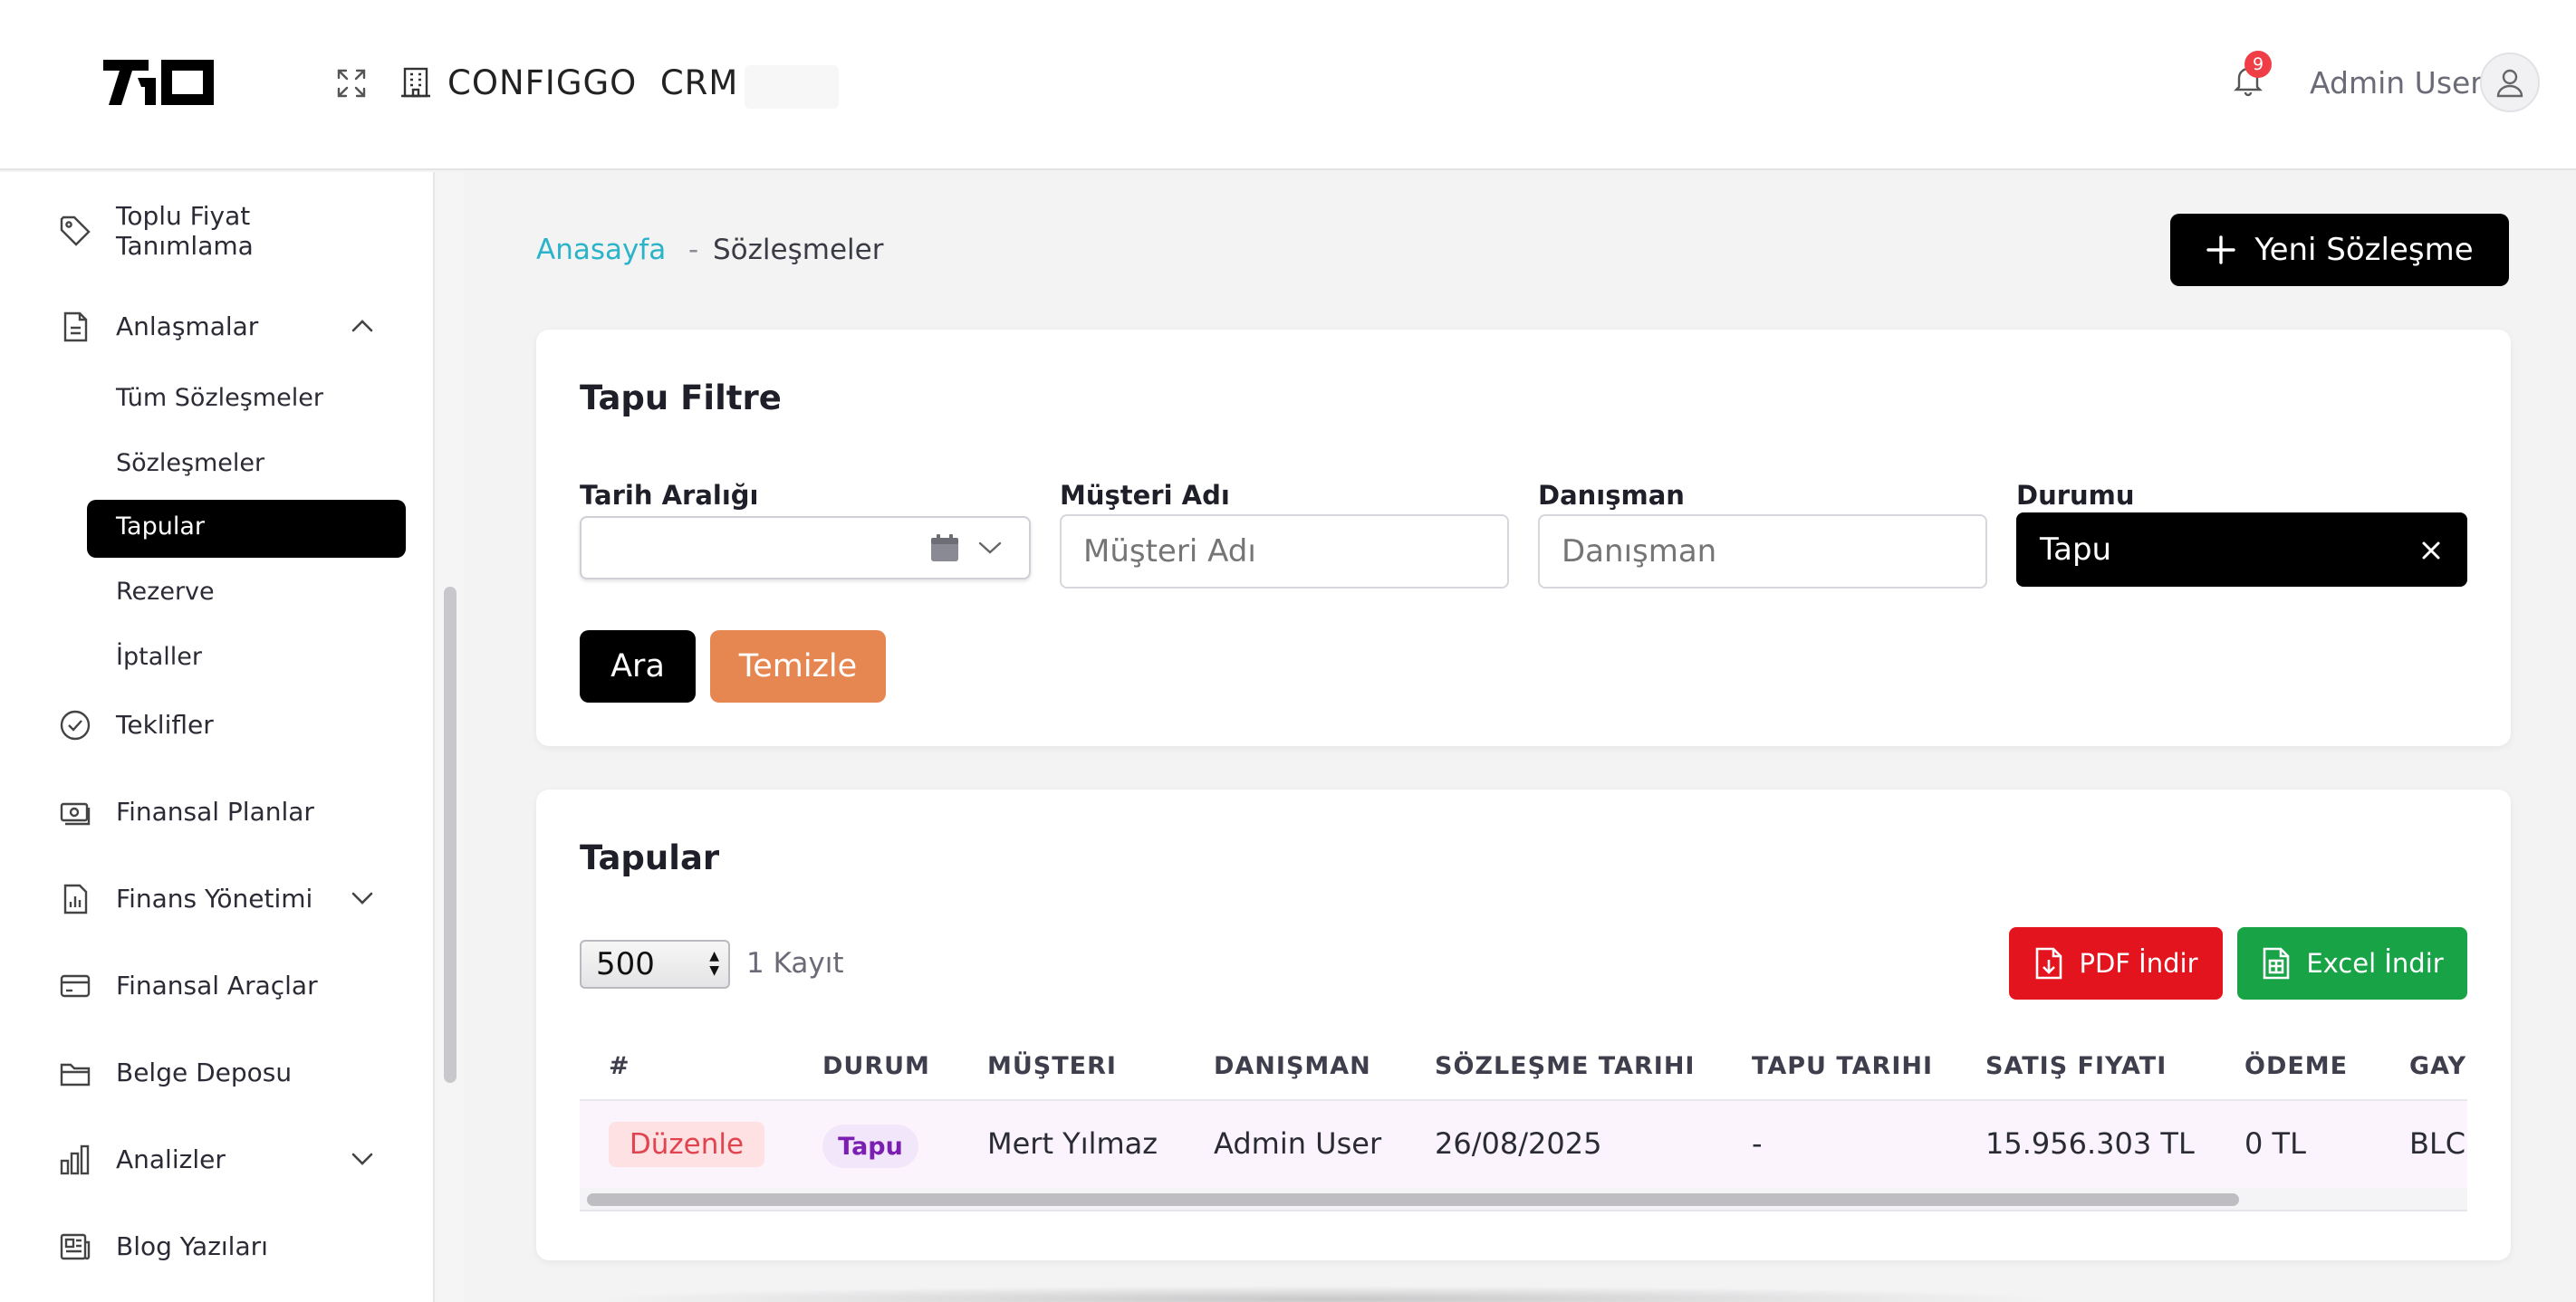 Image resolution: width=2576 pixels, height=1302 pixels. What do you see at coordinates (192, 1246) in the screenshot?
I see `sidebar-item-label: Blog Yazıları` at bounding box center [192, 1246].